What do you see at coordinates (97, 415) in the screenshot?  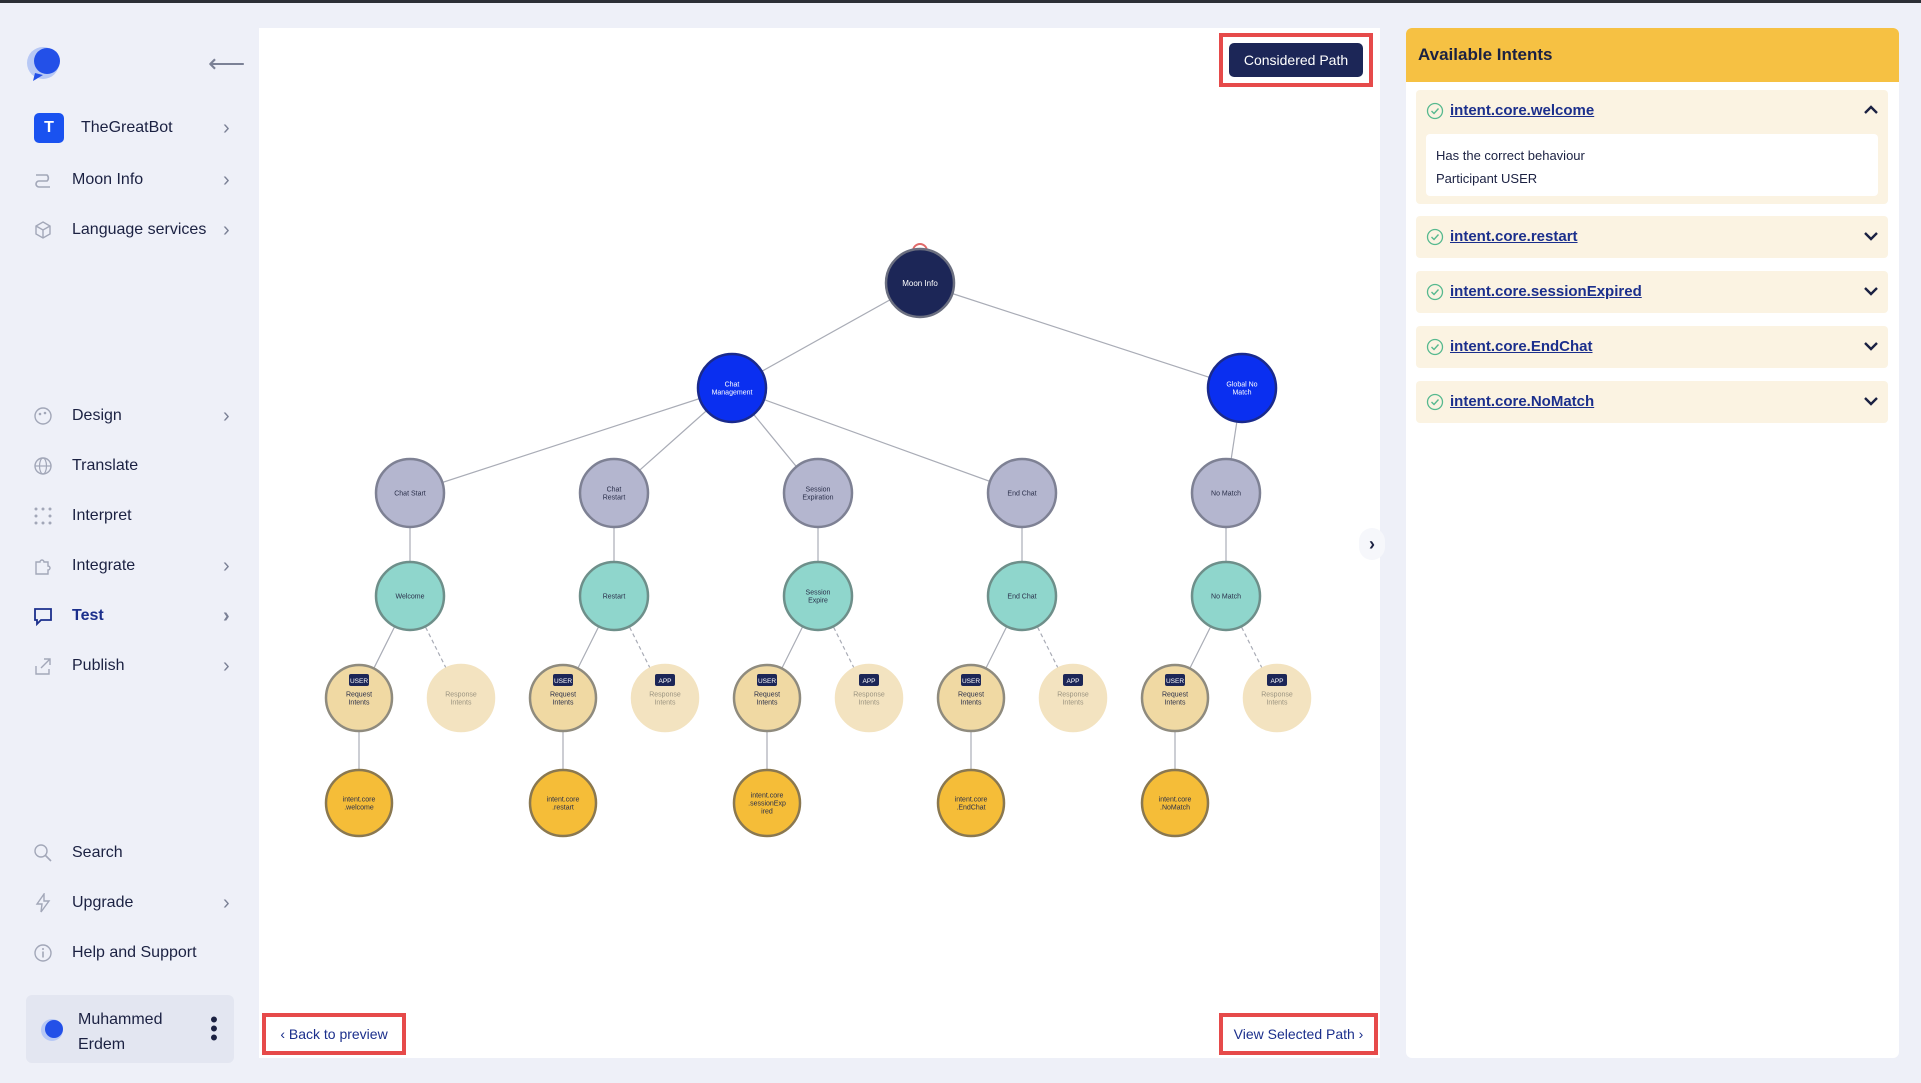 I see `sidebar-item-label: Design` at bounding box center [97, 415].